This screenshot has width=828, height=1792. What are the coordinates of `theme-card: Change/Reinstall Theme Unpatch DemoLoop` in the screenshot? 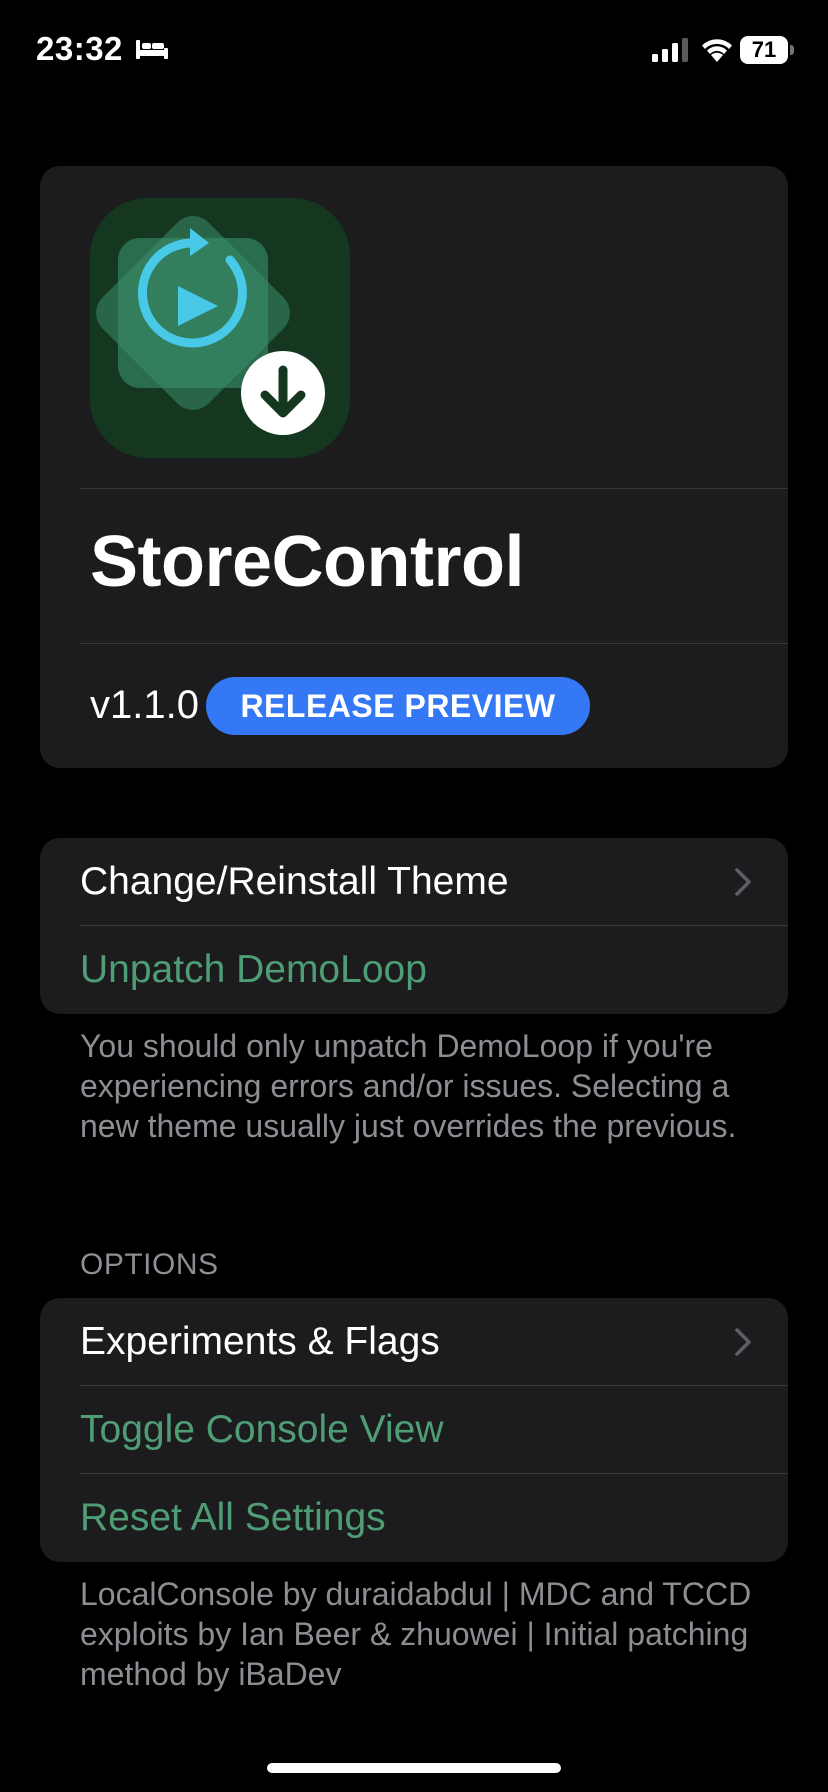 It's located at (414, 926).